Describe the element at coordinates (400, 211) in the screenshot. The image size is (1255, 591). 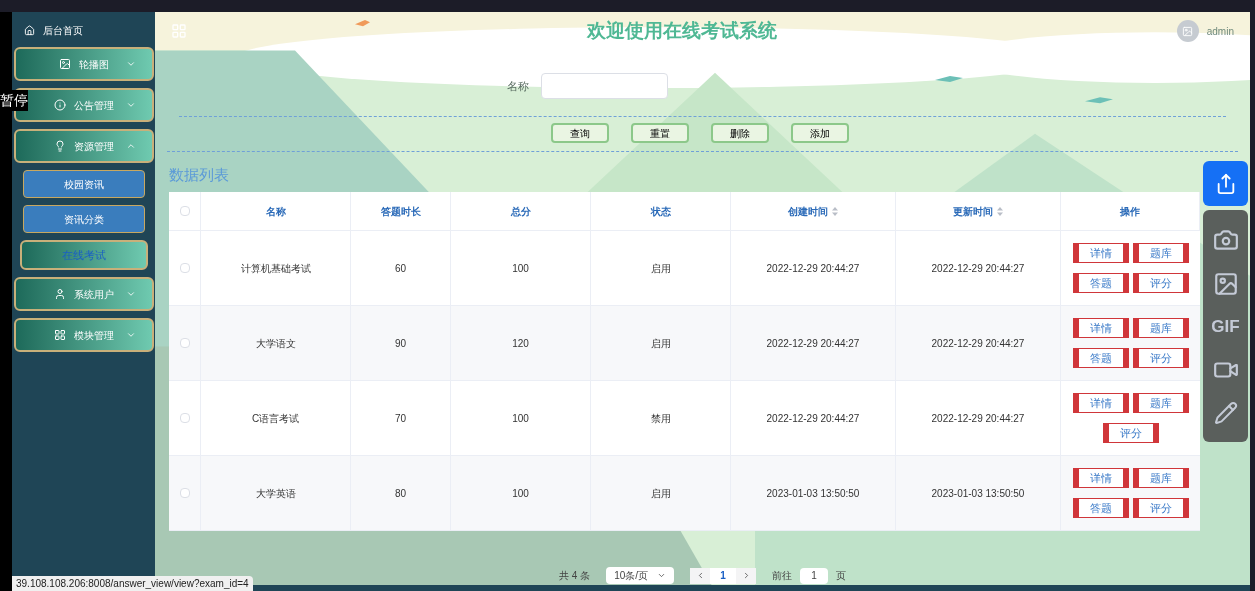
I see `column-header: 答题时长` at that location.